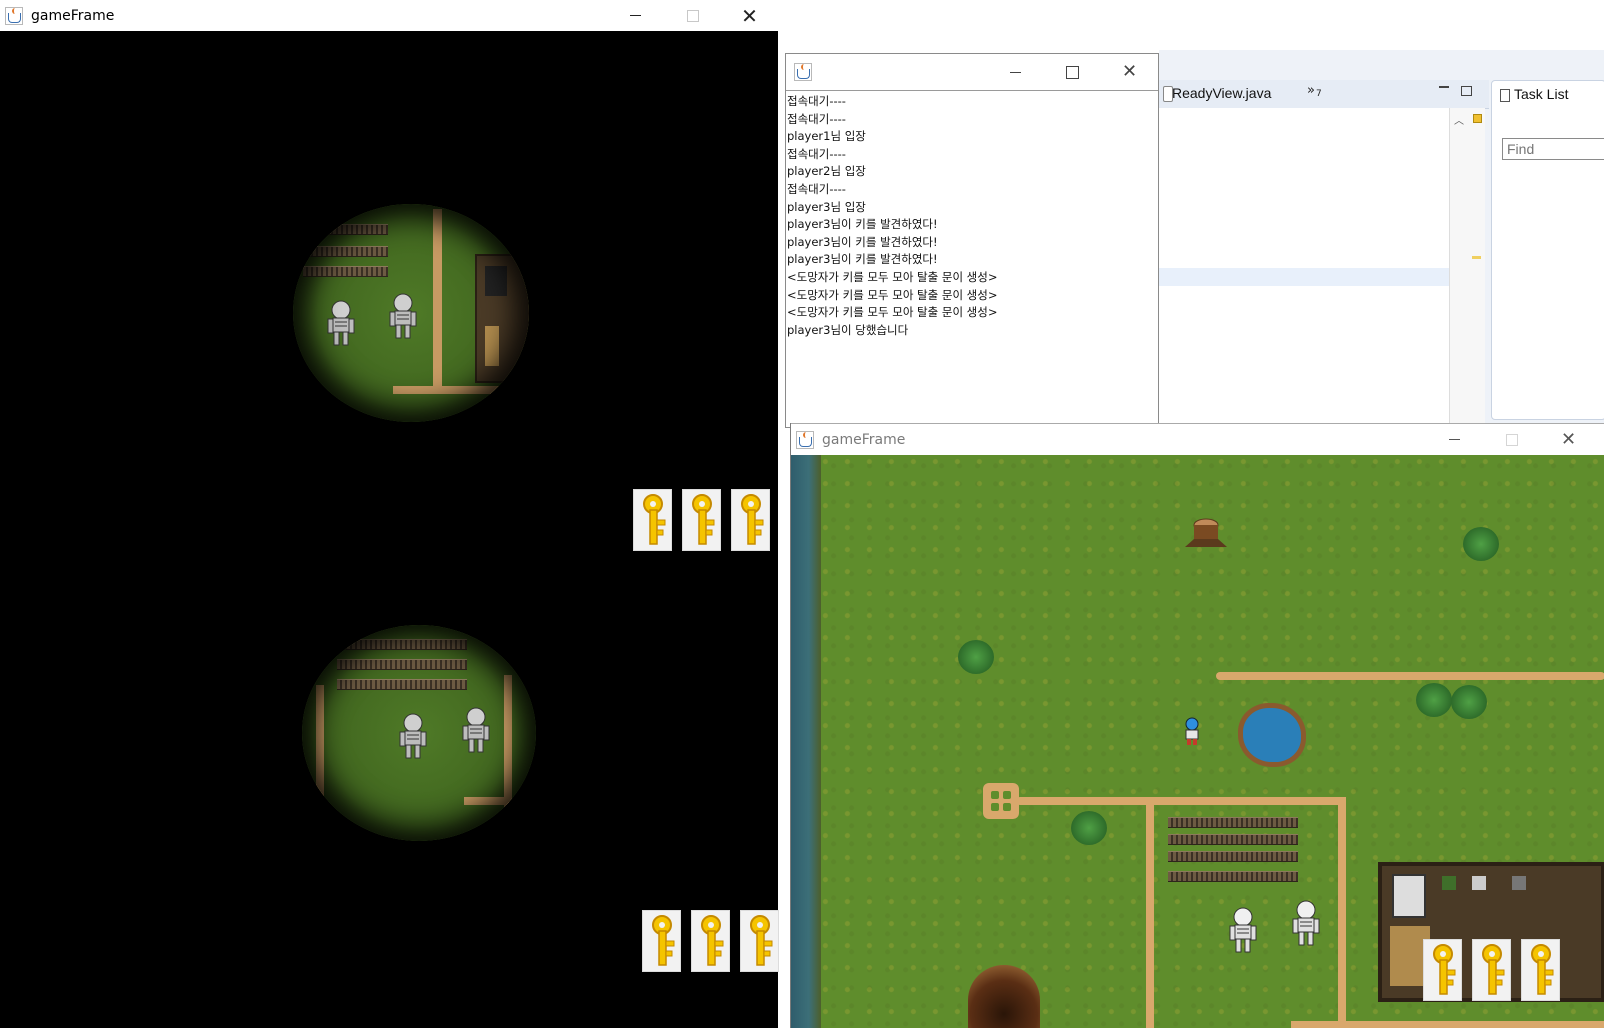  Describe the element at coordinates (1476, 257) in the screenshot. I see `occurrence-marker-icon` at that location.